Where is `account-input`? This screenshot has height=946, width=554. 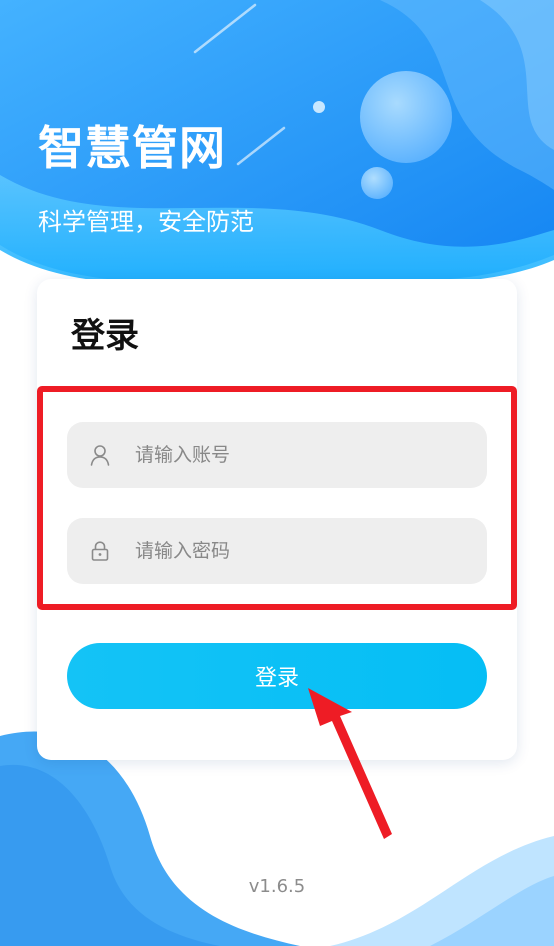
account-input is located at coordinates (305, 455).